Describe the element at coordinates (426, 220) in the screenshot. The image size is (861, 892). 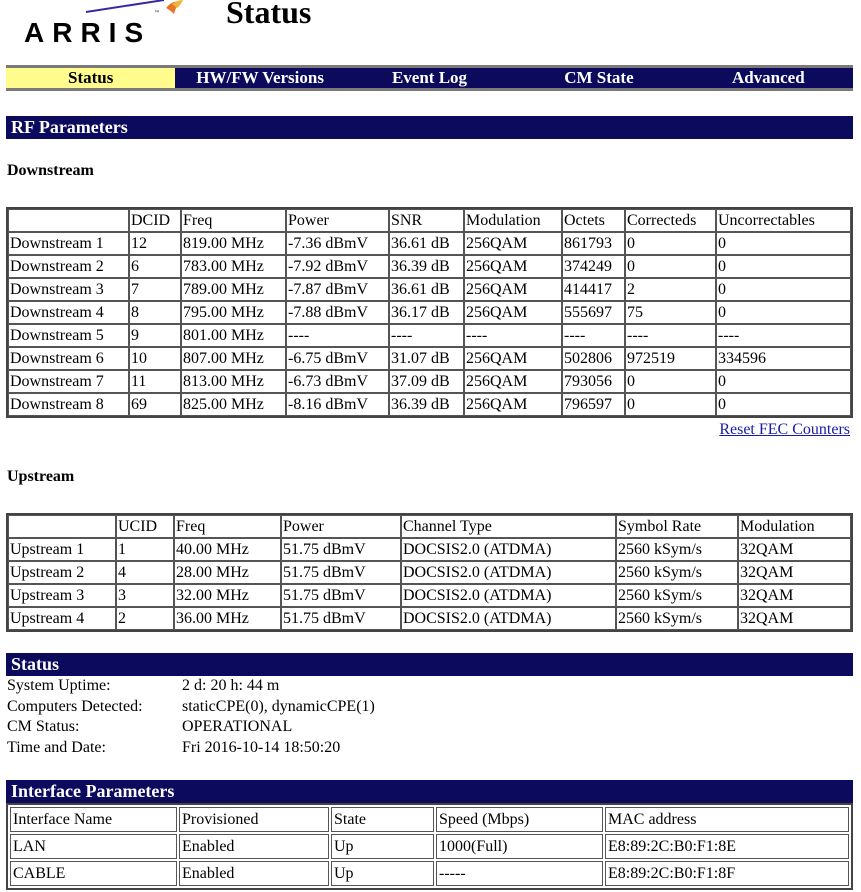
I see `downstream-column-header: SNR` at that location.